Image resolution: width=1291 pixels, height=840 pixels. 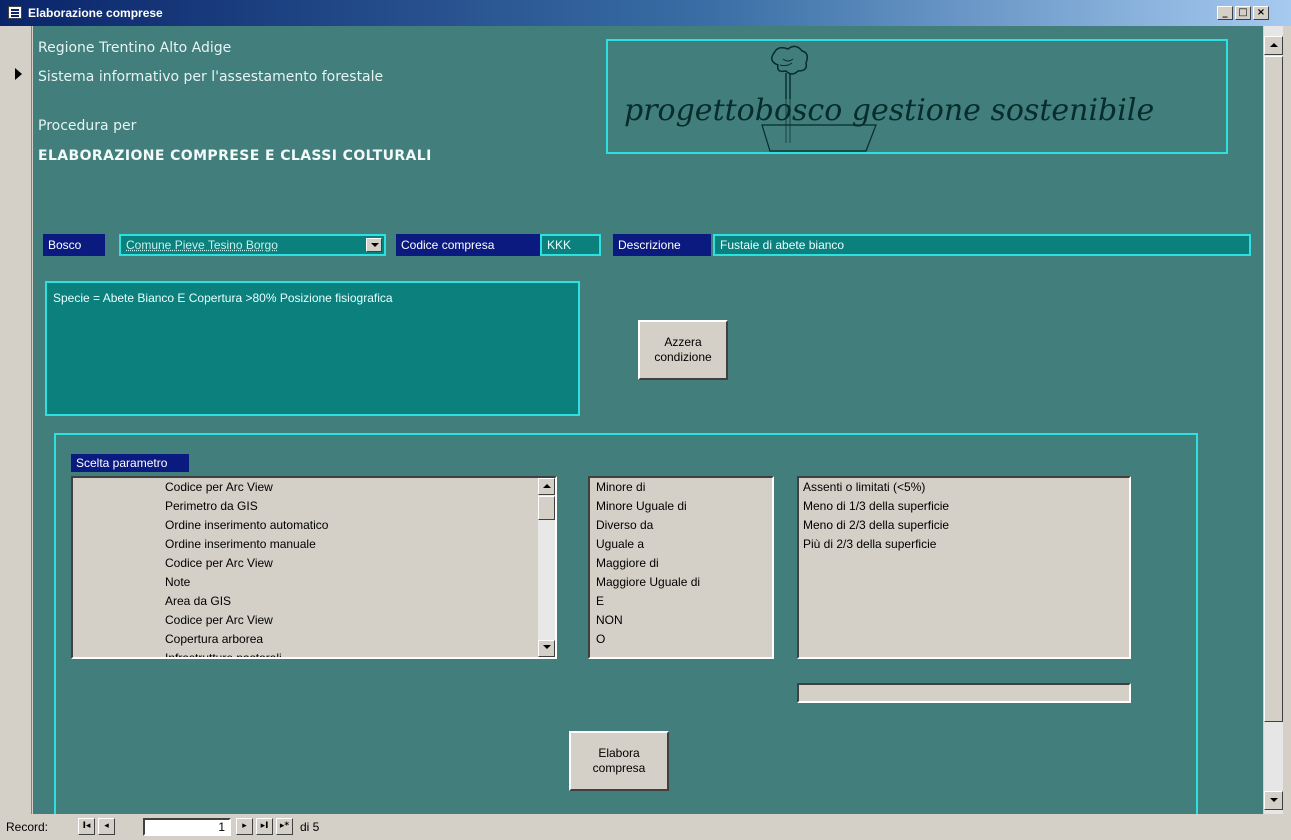 I want to click on next-record-button: ▸, so click(x=244, y=826).